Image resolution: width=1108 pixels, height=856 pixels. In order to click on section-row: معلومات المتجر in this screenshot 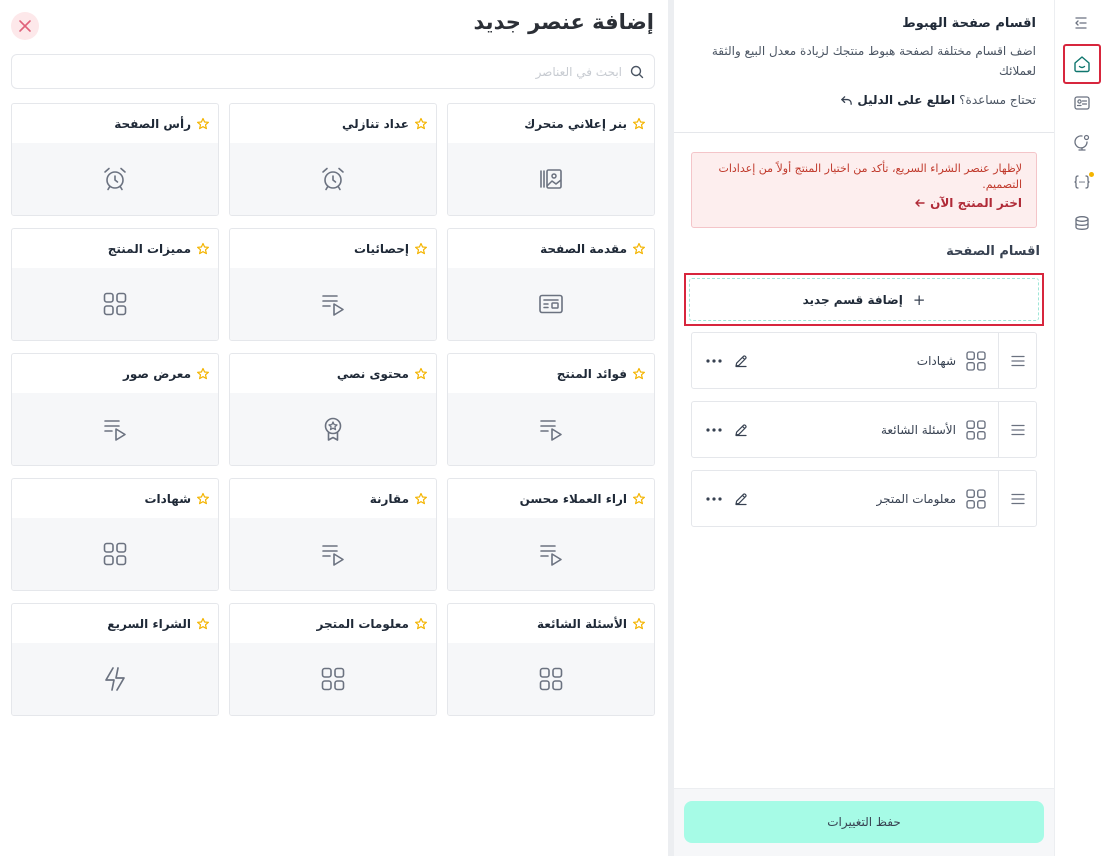, I will do `click(864, 498)`.